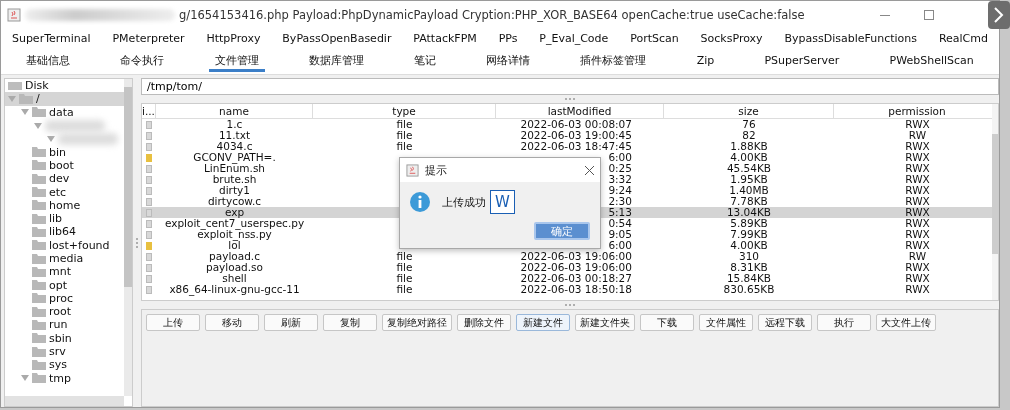 The width and height of the screenshot is (1010, 410). I want to click on action-button: 移动, so click(232, 322).